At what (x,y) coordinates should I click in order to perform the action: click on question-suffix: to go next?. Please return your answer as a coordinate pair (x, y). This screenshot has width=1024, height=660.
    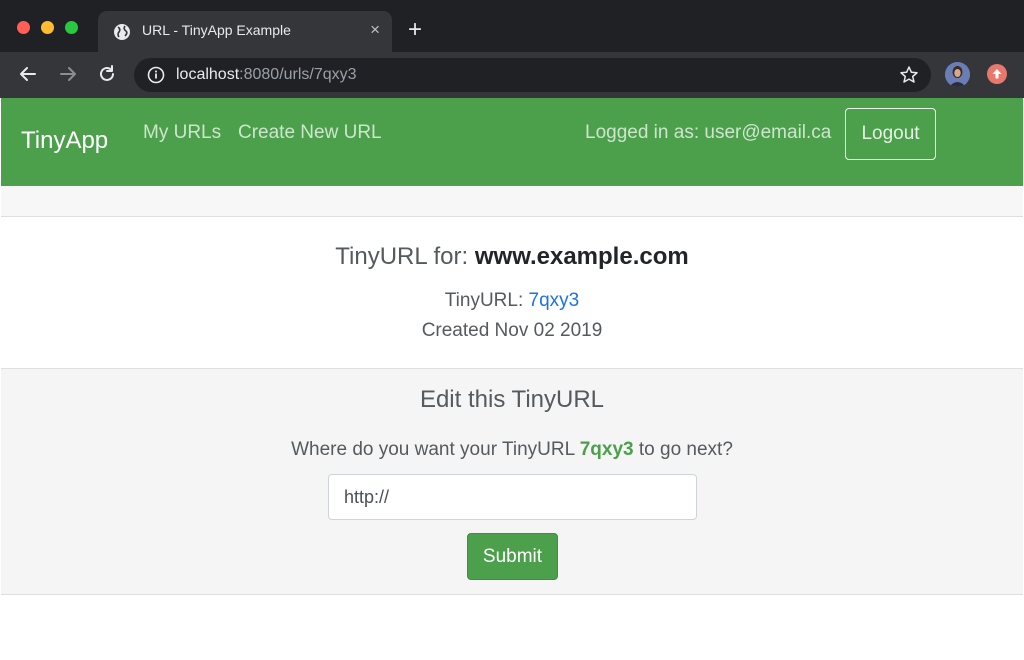
    Looking at the image, I should click on (683, 449).